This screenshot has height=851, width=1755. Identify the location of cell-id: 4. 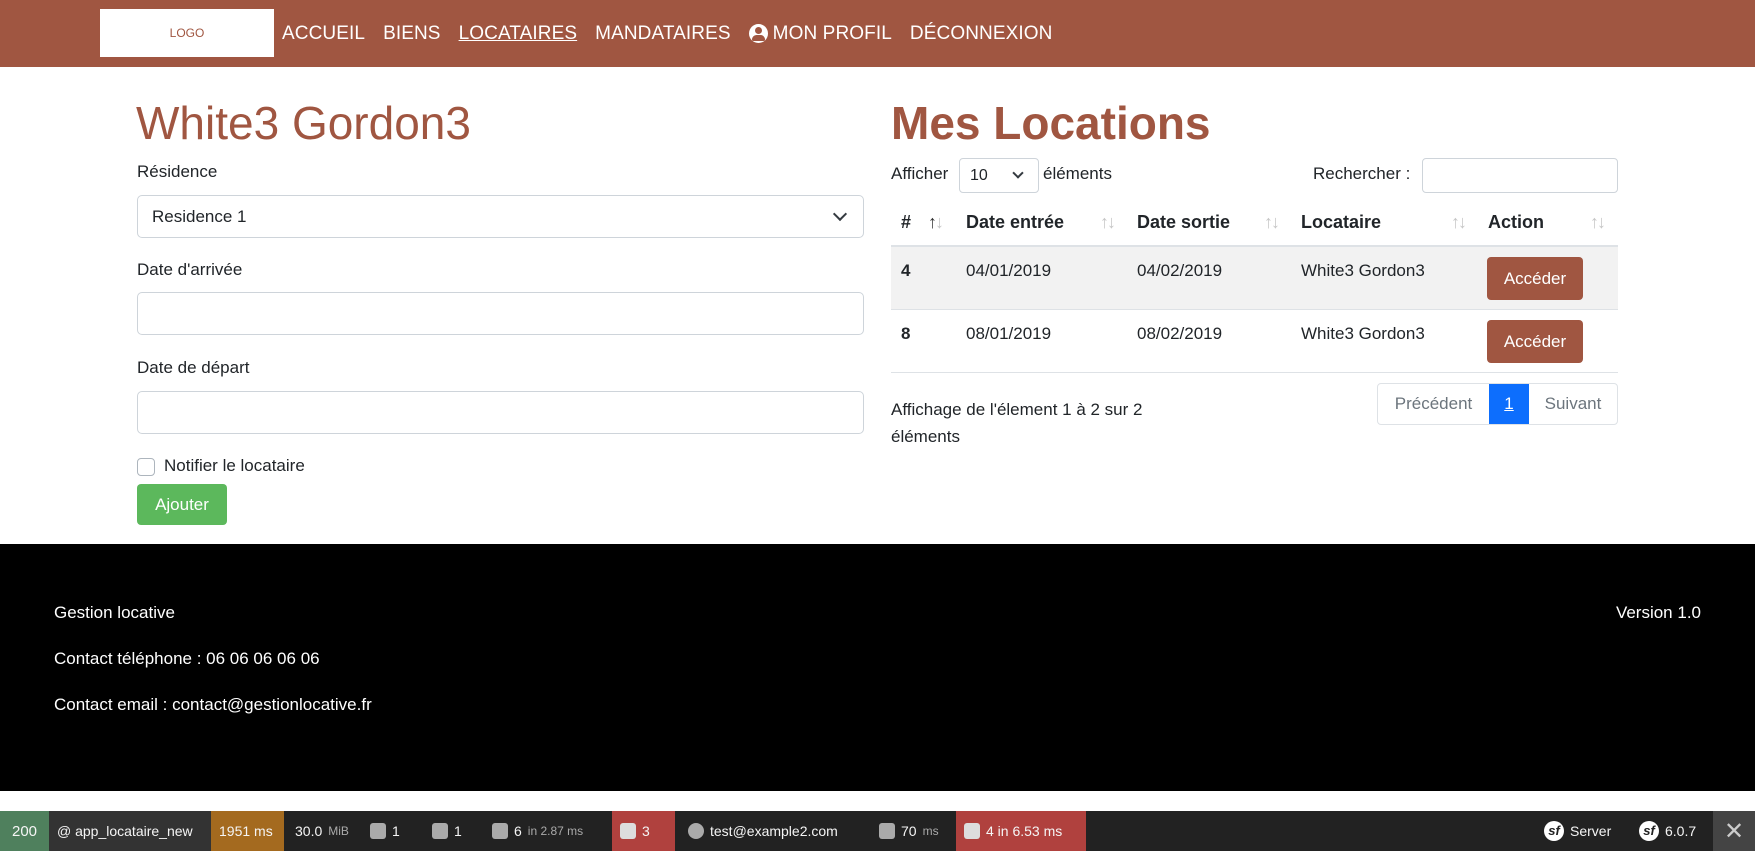
(906, 270).